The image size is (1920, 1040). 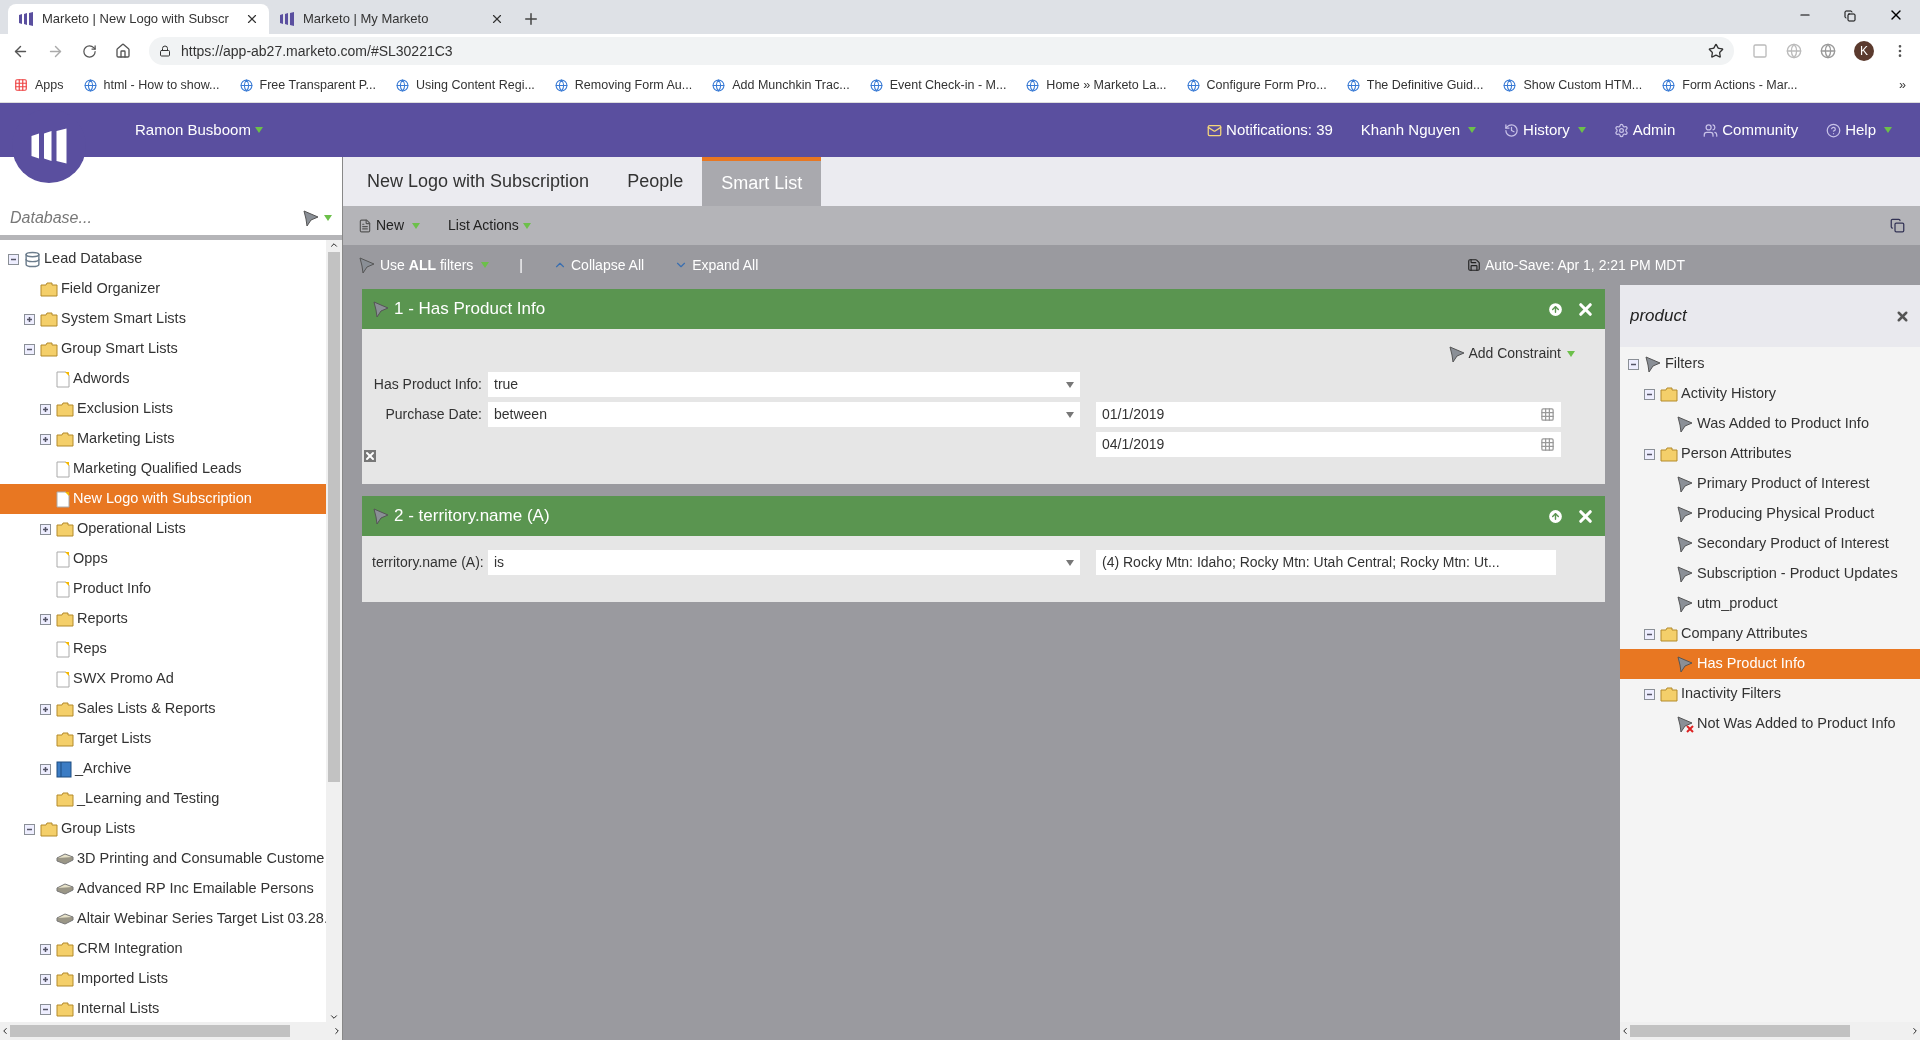 I want to click on tree-item: Filters, so click(x=1770, y=364).